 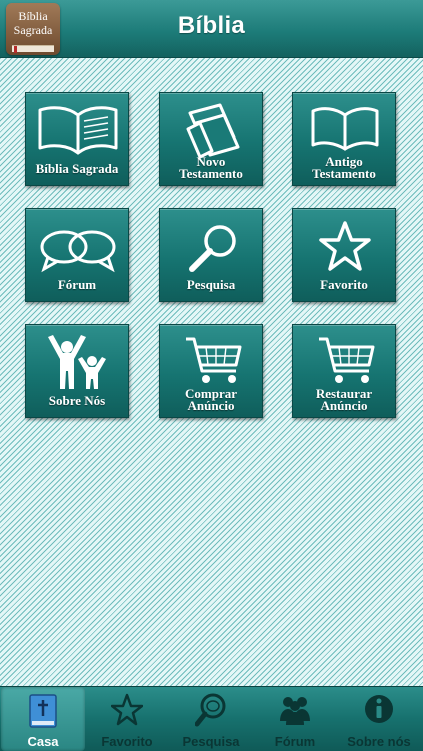 What do you see at coordinates (77, 284) in the screenshot?
I see `tile-label: Fórum` at bounding box center [77, 284].